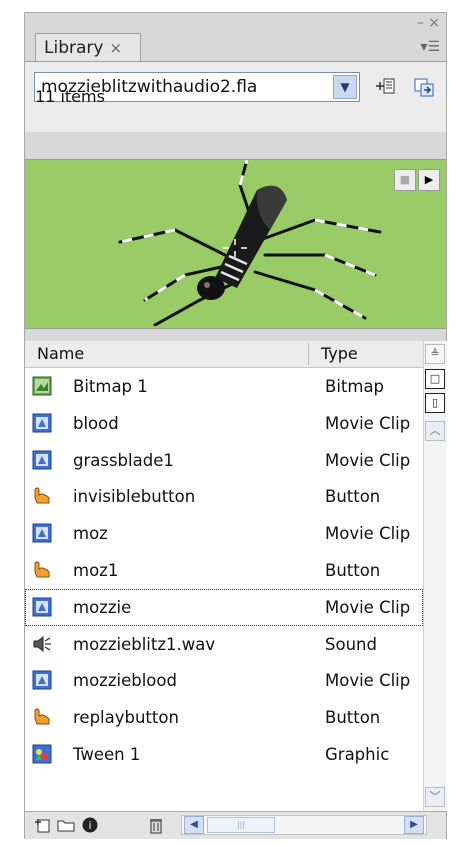 The width and height of the screenshot is (473, 845). I want to click on scroll-left-icon: ◀, so click(194, 825).